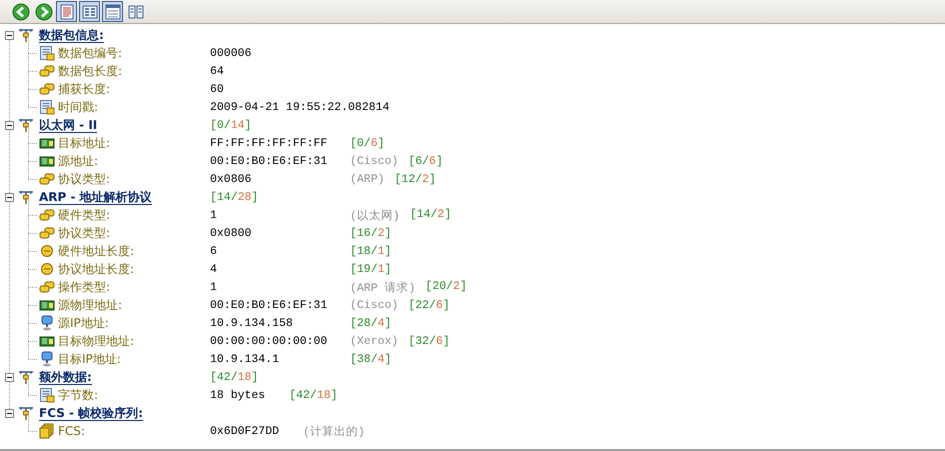 The image size is (945, 451). I want to click on field-note: (计算出的), so click(334, 431).